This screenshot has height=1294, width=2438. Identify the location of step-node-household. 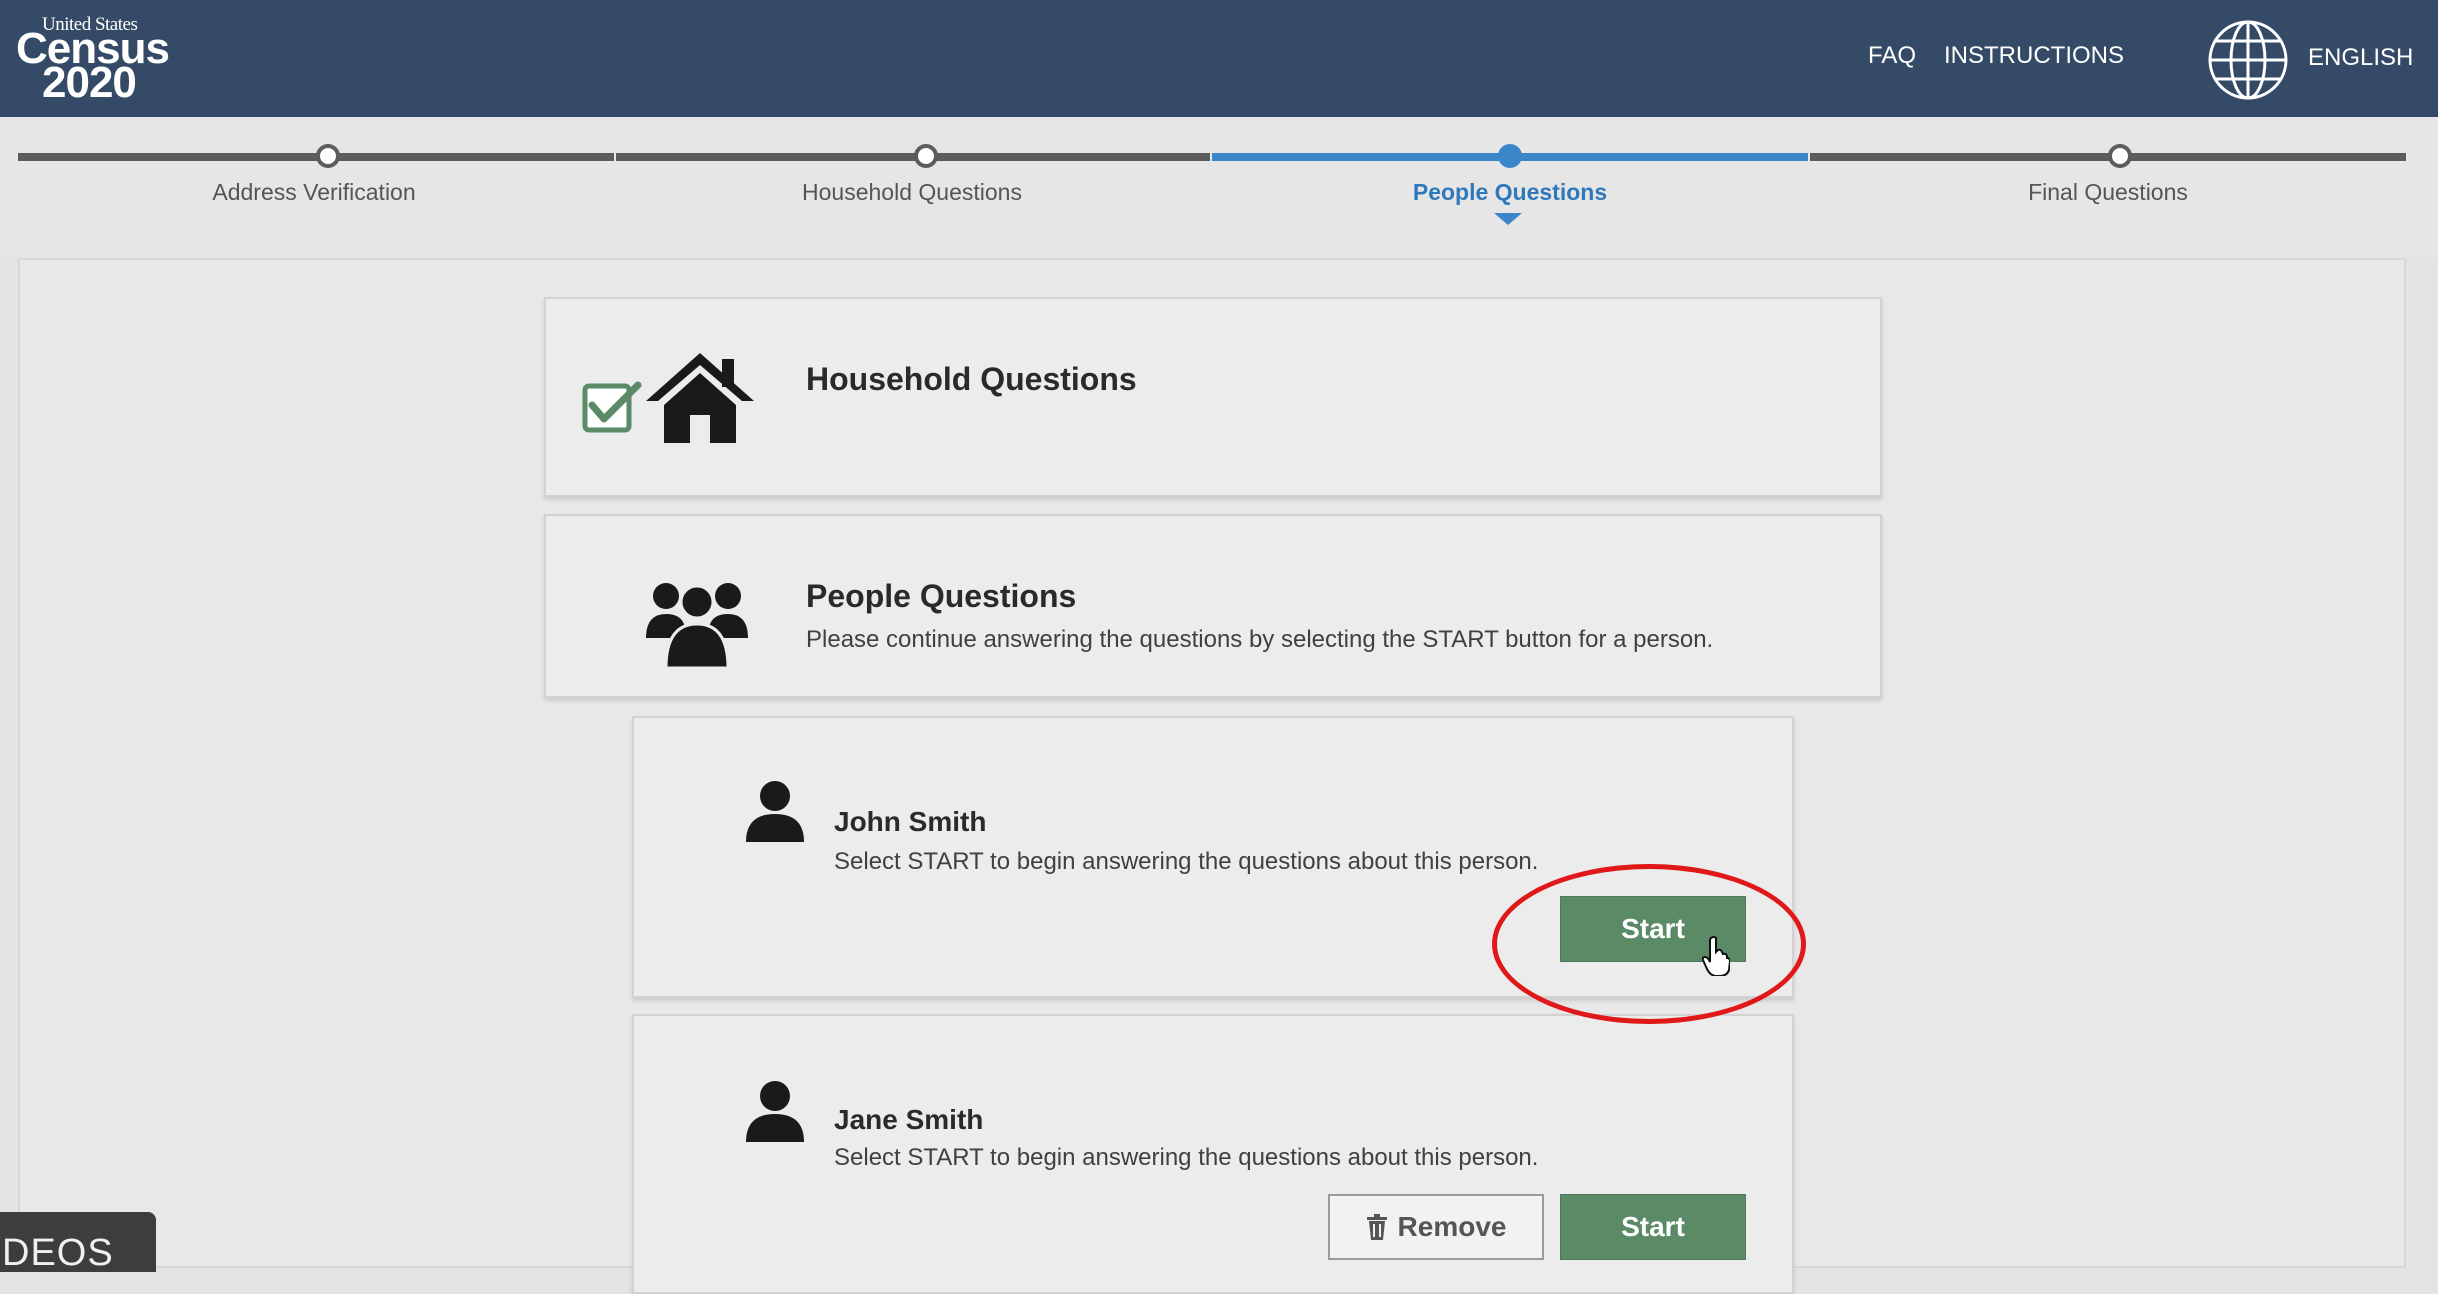
(926, 156).